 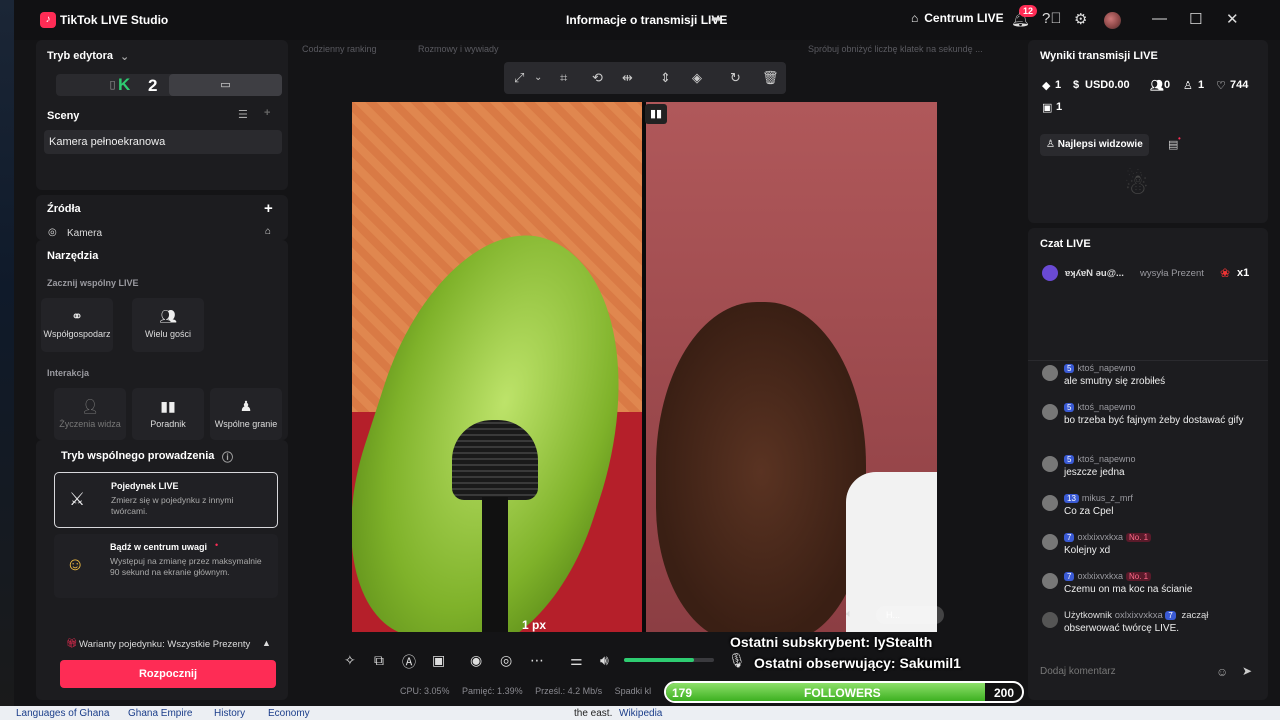 I want to click on more-icon: ⋯, so click(x=537, y=660).